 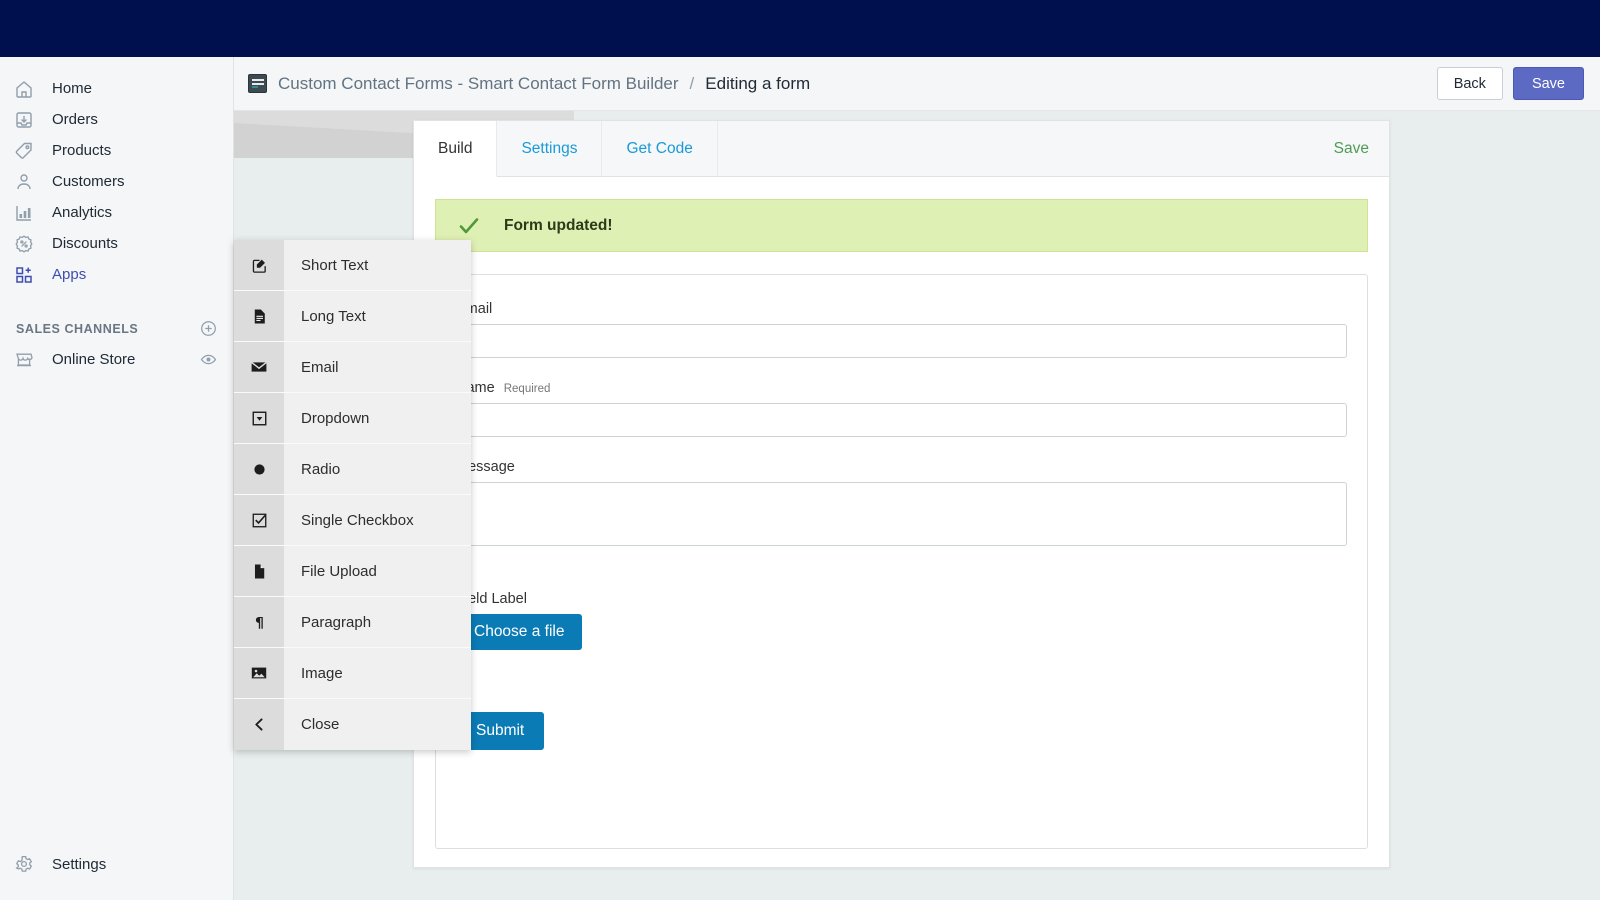 I want to click on products-tag-icon, so click(x=27, y=151).